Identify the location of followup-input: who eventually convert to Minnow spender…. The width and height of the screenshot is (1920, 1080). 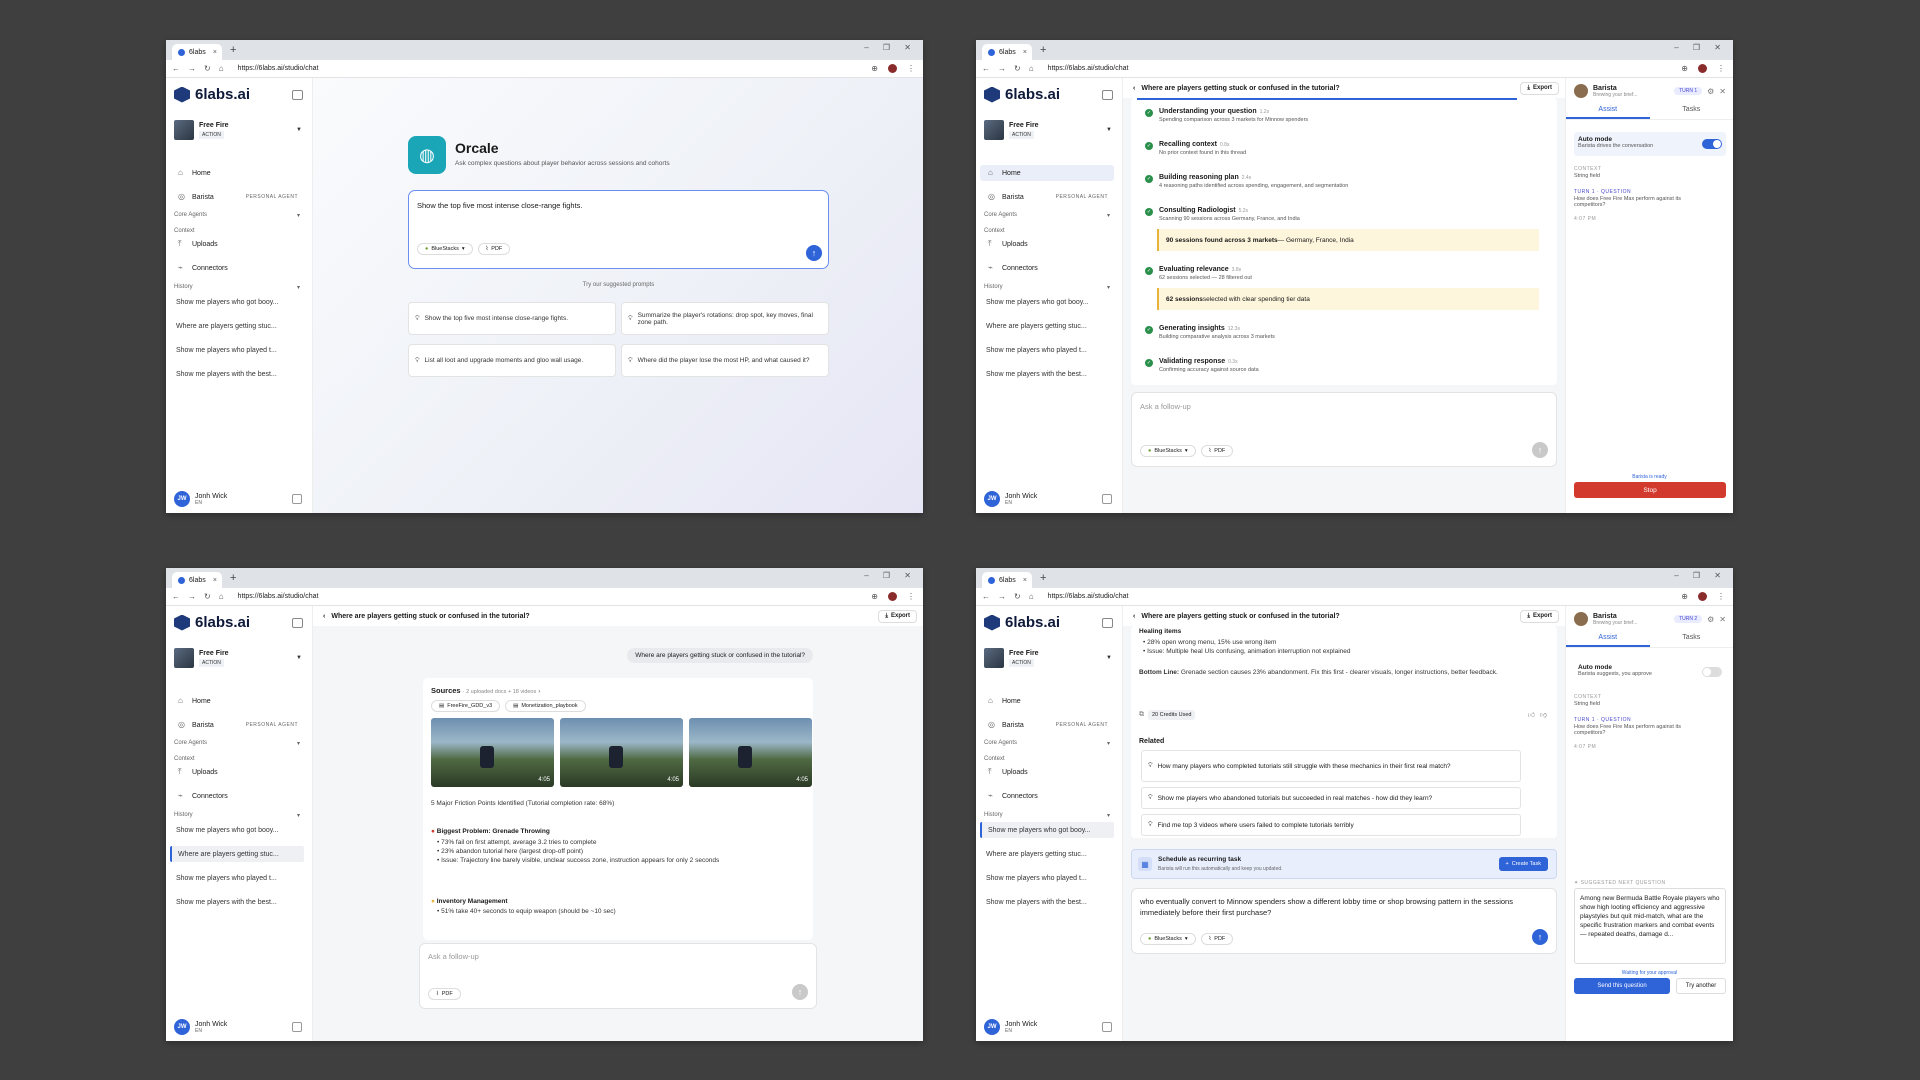
(1340, 907).